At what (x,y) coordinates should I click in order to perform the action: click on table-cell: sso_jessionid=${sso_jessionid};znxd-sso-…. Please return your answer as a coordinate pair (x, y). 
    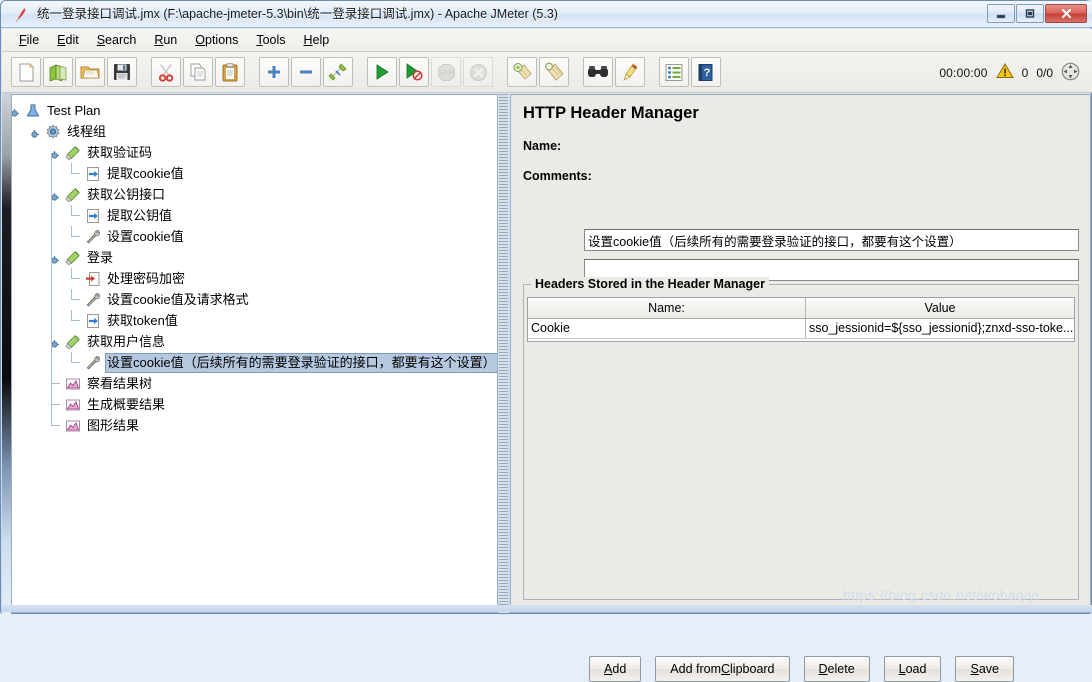
    Looking at the image, I should click on (940, 328).